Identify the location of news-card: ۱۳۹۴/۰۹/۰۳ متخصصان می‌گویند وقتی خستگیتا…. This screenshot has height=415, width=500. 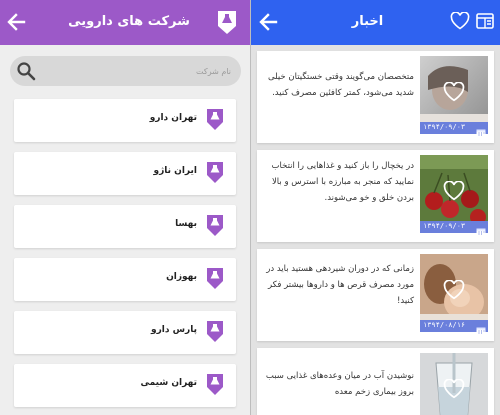
(375, 97).